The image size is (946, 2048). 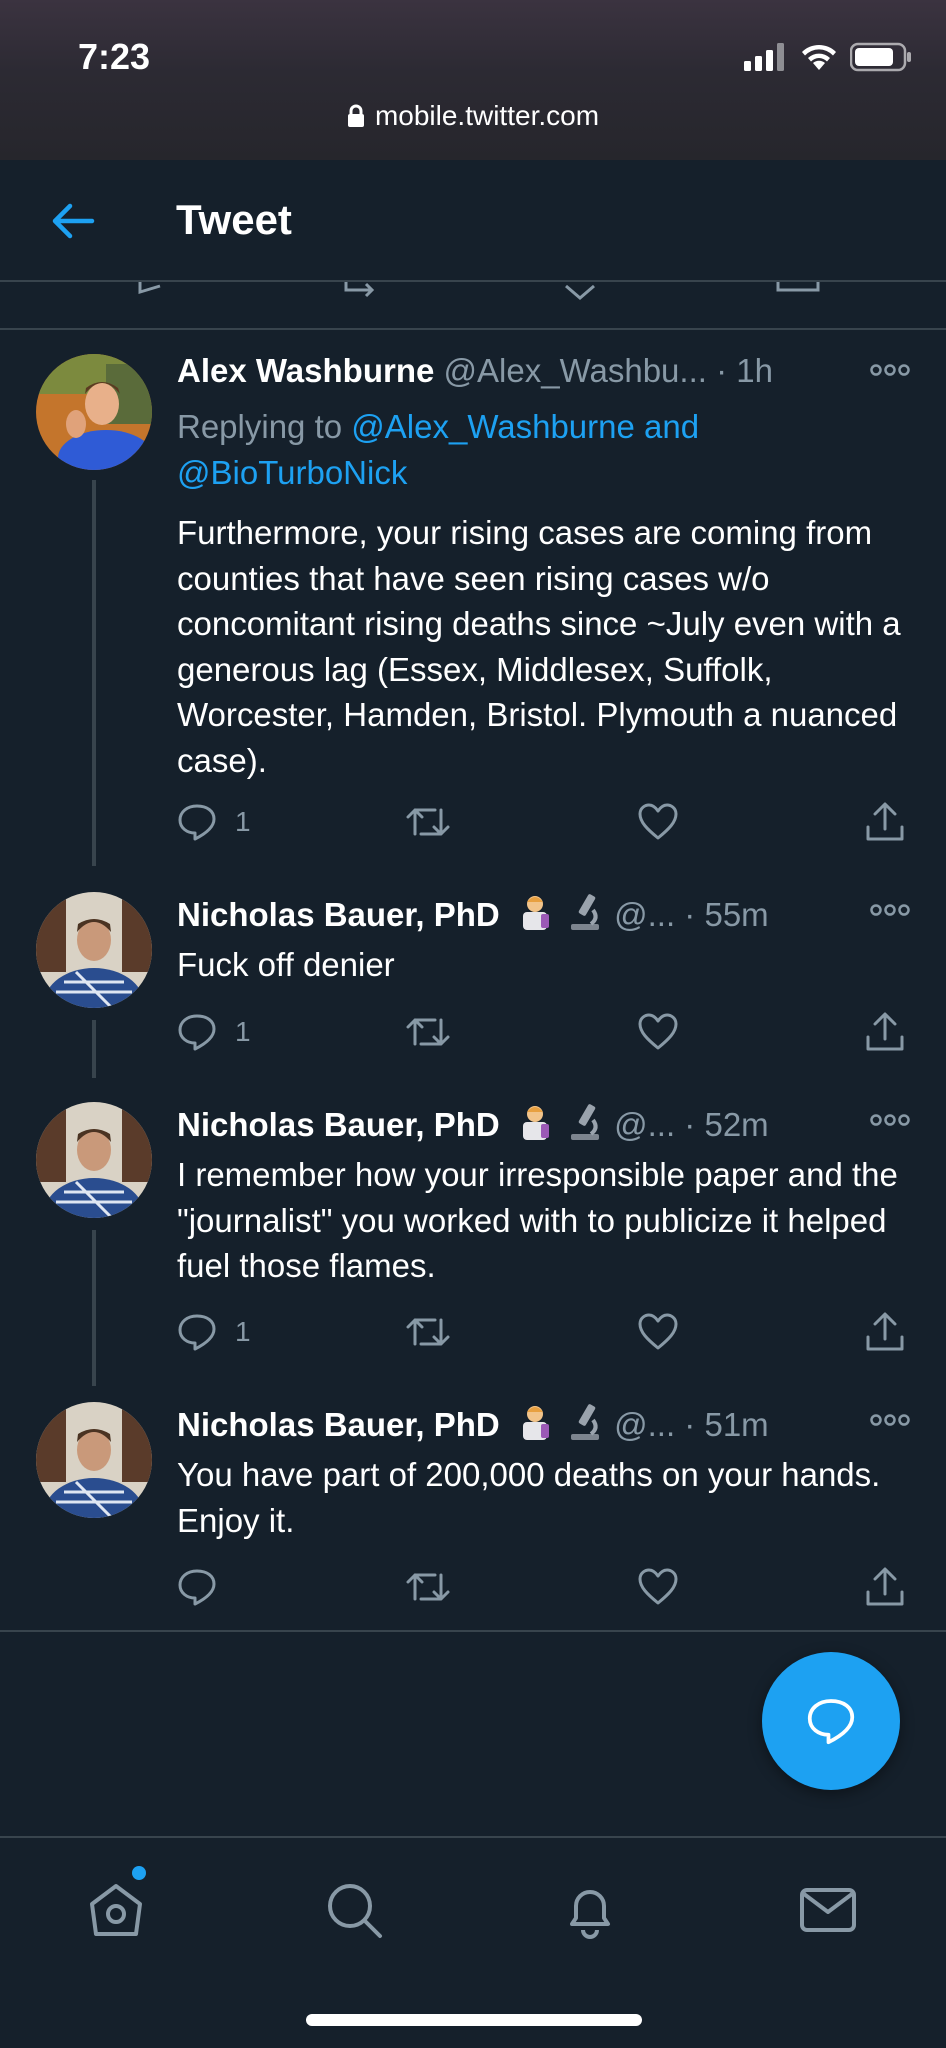 I want to click on tweet-header: Nicholas Bauer, PhD @... · 52m, so click(x=543, y=1125).